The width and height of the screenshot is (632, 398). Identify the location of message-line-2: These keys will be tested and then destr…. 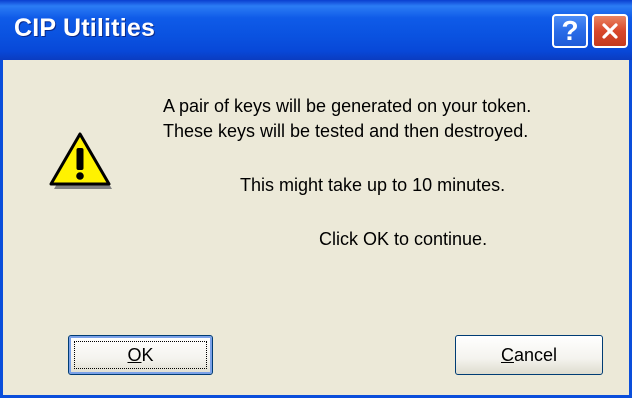
(346, 131).